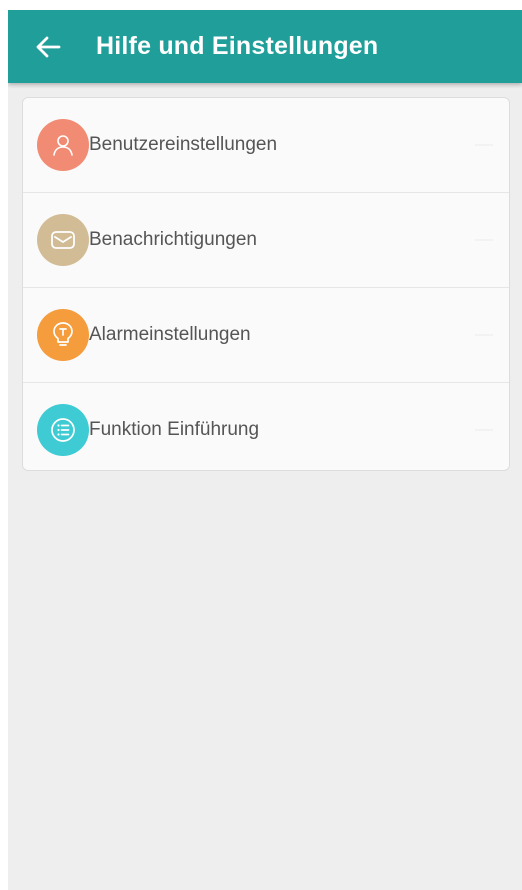 This screenshot has width=522, height=890. What do you see at coordinates (183, 144) in the screenshot?
I see `menu-item-label: Benutzereinstellungen` at bounding box center [183, 144].